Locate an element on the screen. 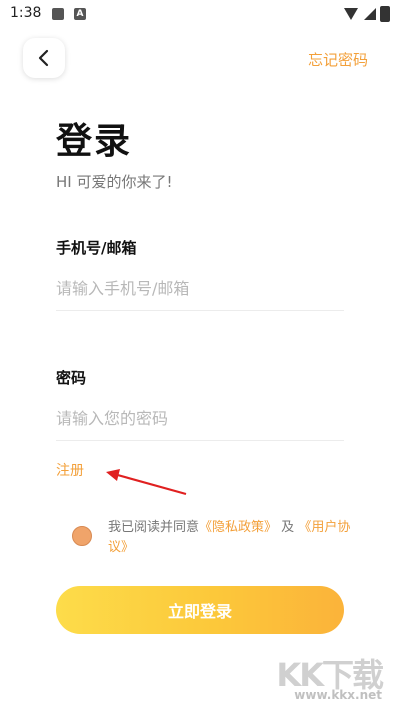 This screenshot has height=710, width=400. image-icon is located at coordinates (58, 14).